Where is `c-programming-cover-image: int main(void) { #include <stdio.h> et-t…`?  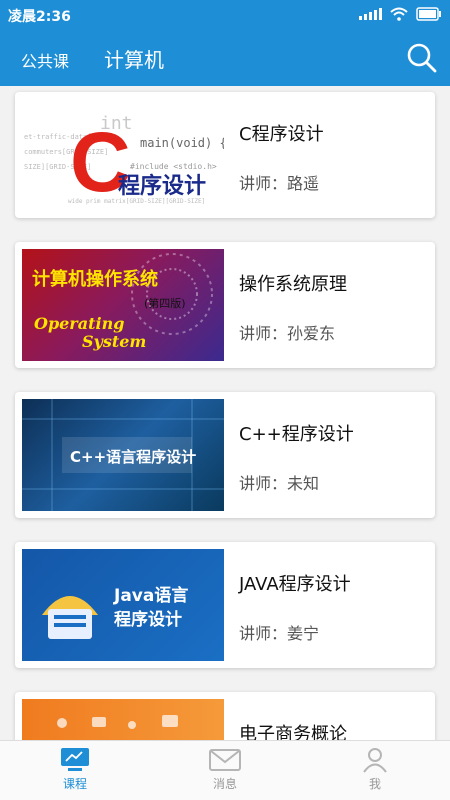
c-programming-cover-image: int main(void) { #include <stdio.h> et-t… is located at coordinates (124, 161).